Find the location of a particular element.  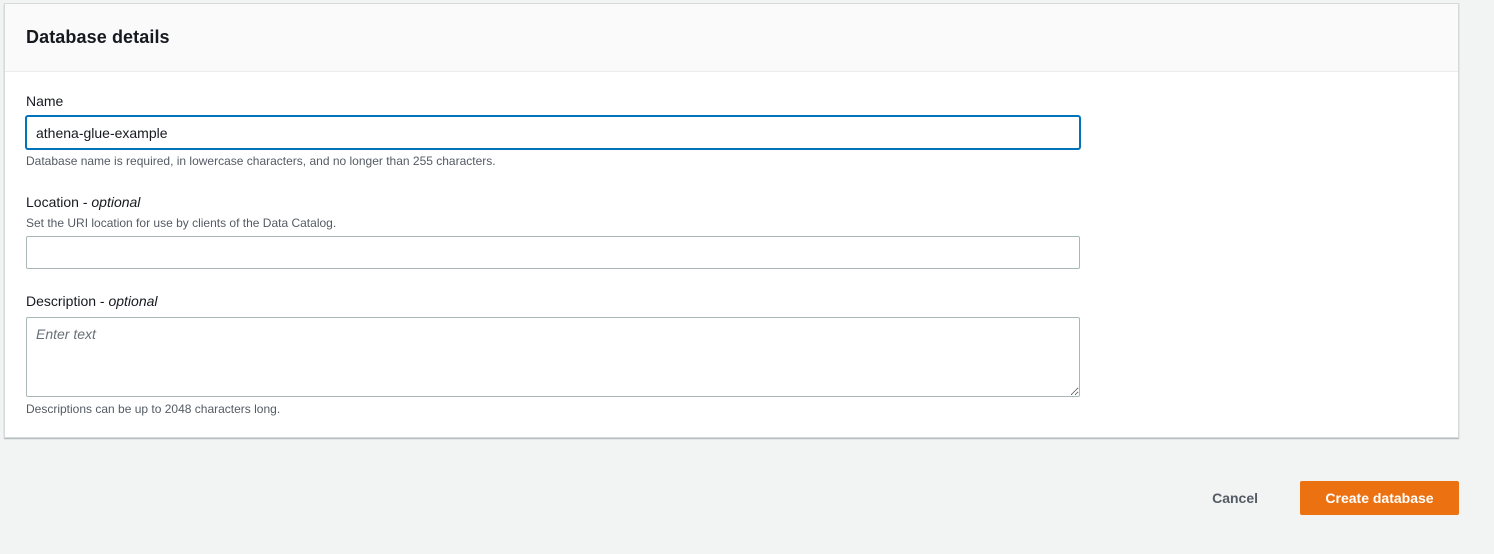

location-label: Location - optional is located at coordinates (83, 202).